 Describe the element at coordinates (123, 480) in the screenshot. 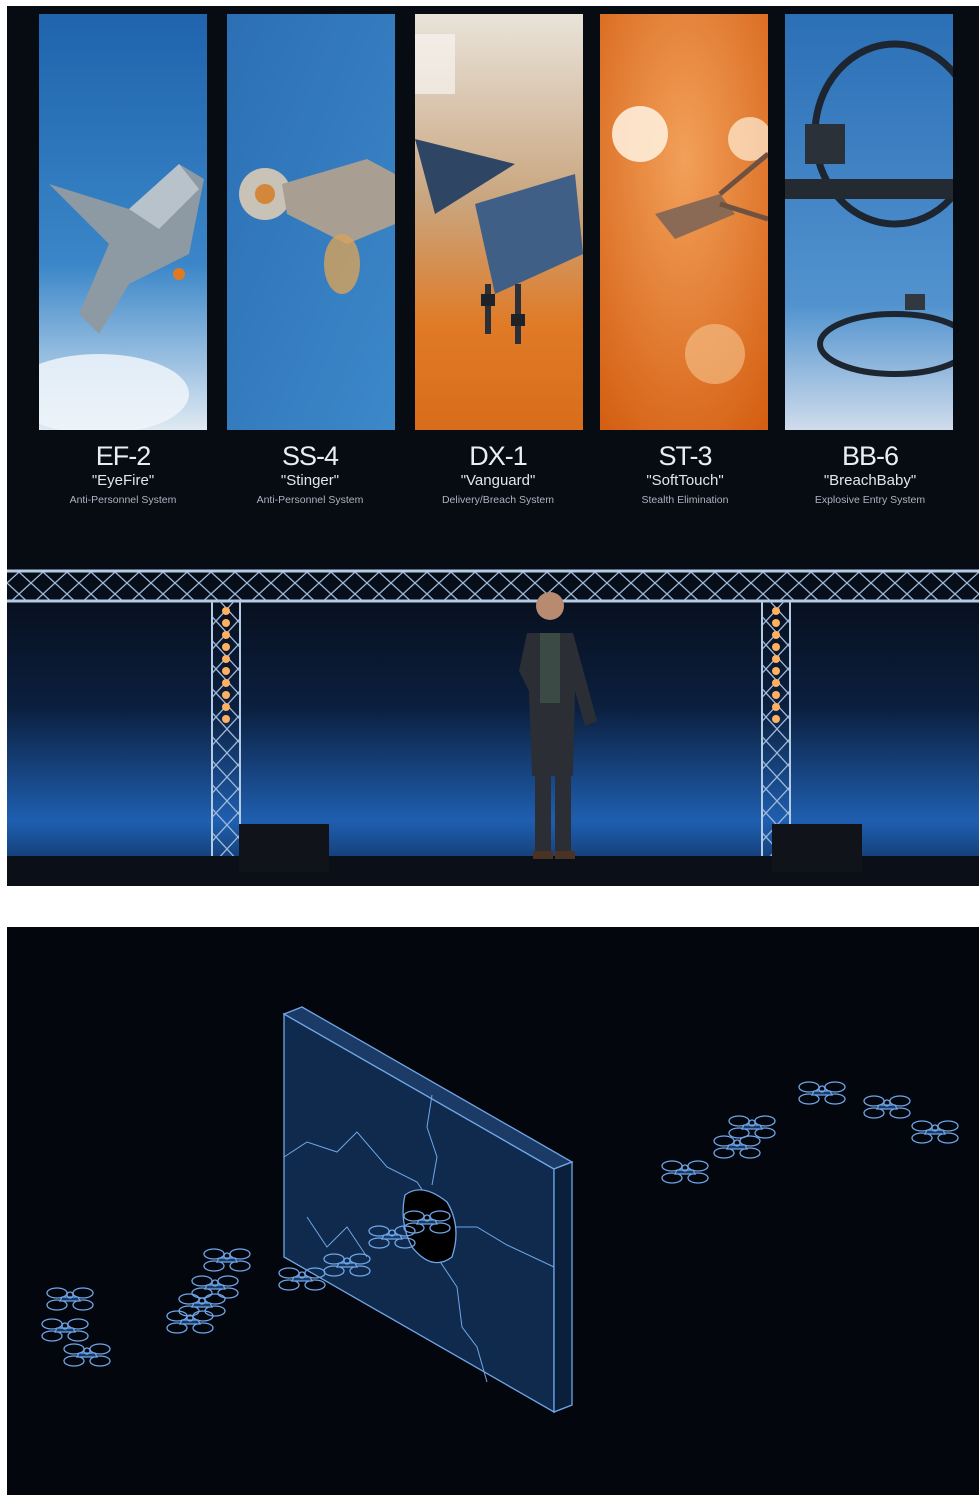

I see `drone-nickname: "EyeFire"` at that location.